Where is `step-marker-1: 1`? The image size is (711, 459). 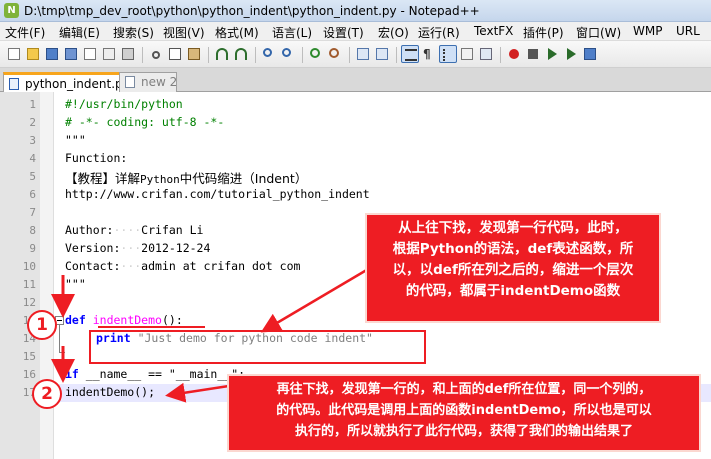 step-marker-1: 1 is located at coordinates (42, 325).